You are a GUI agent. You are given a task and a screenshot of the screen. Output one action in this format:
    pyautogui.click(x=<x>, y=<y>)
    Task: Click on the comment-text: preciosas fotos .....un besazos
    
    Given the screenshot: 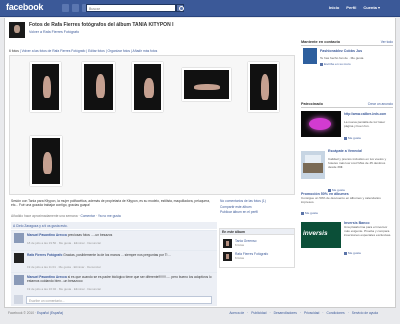 What is the action you would take?
    pyautogui.click(x=90, y=235)
    